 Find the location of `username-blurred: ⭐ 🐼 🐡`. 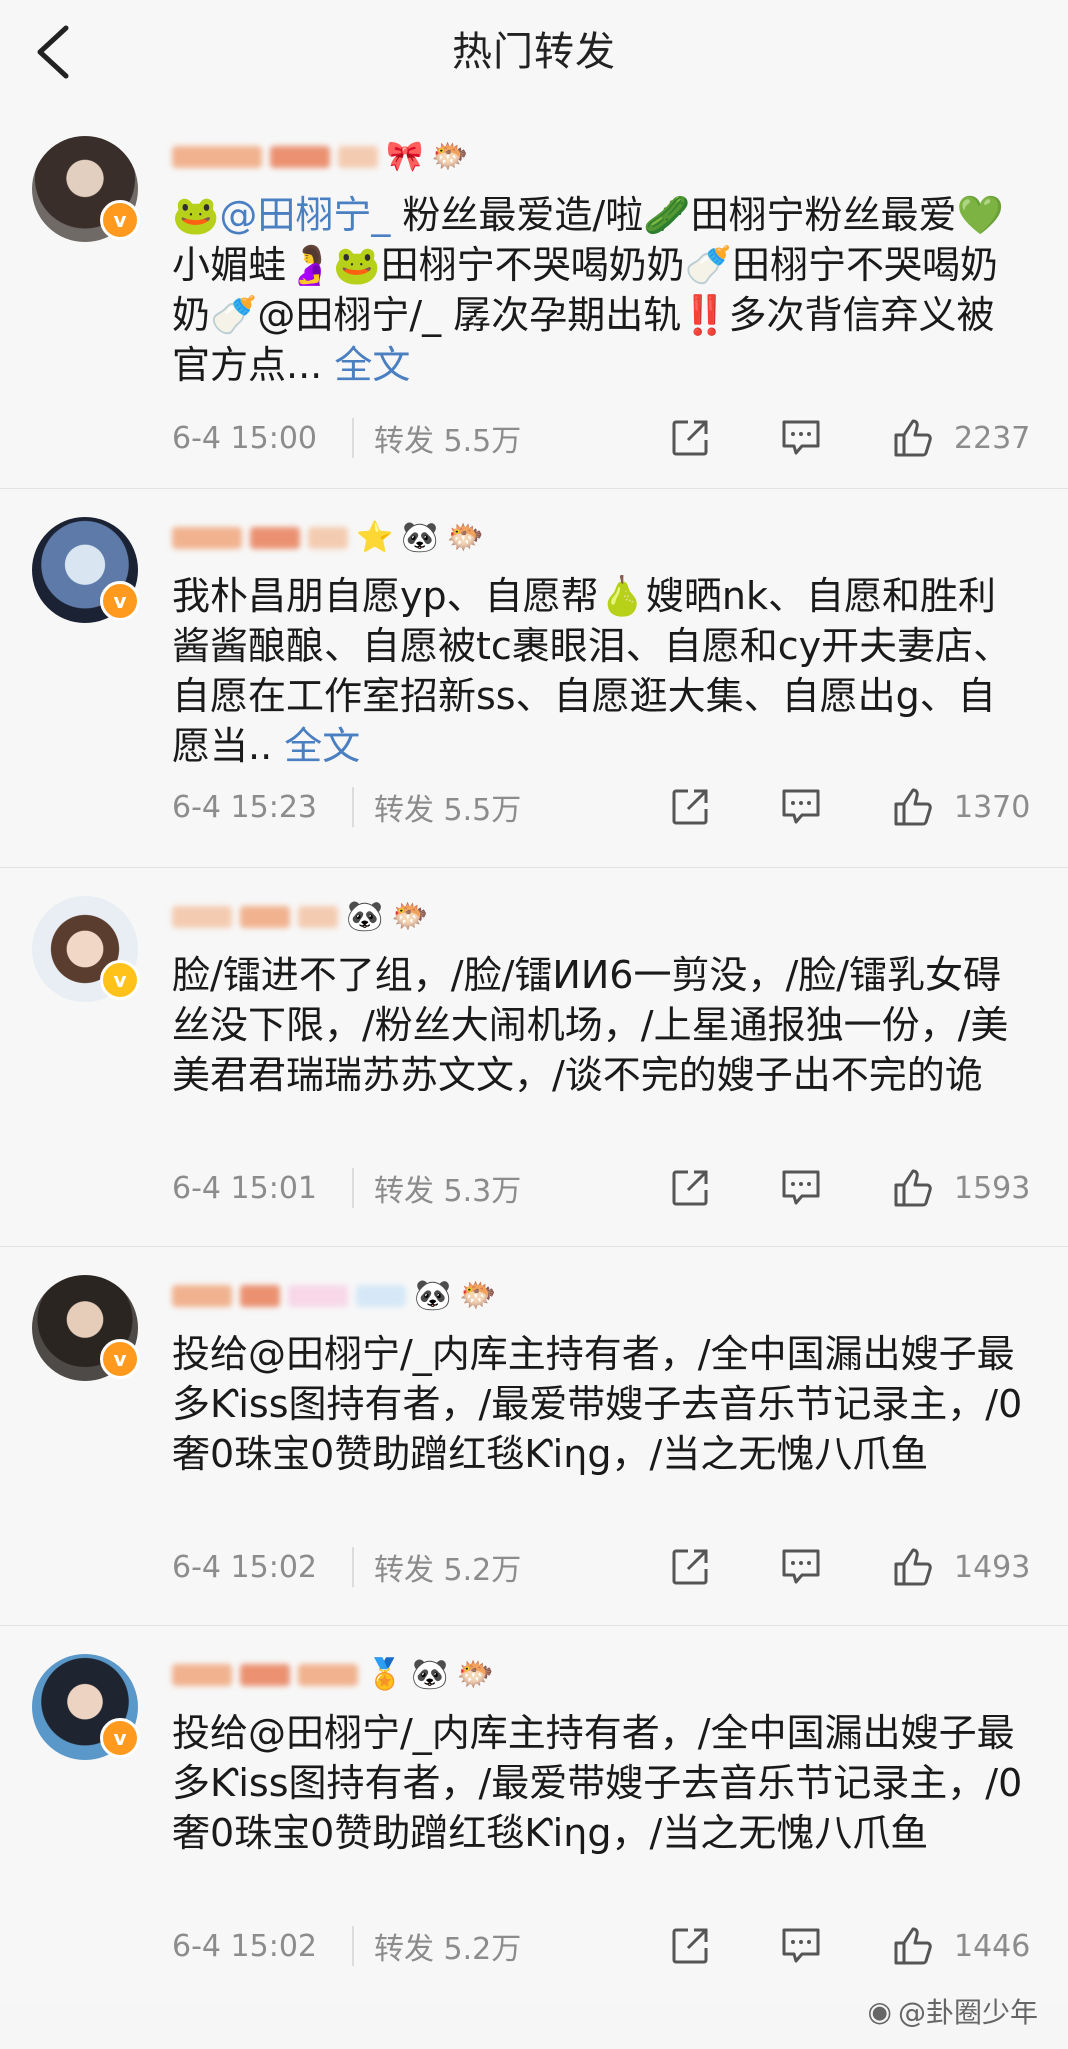

username-blurred: ⭐ 🐼 🐡 is located at coordinates (328, 538).